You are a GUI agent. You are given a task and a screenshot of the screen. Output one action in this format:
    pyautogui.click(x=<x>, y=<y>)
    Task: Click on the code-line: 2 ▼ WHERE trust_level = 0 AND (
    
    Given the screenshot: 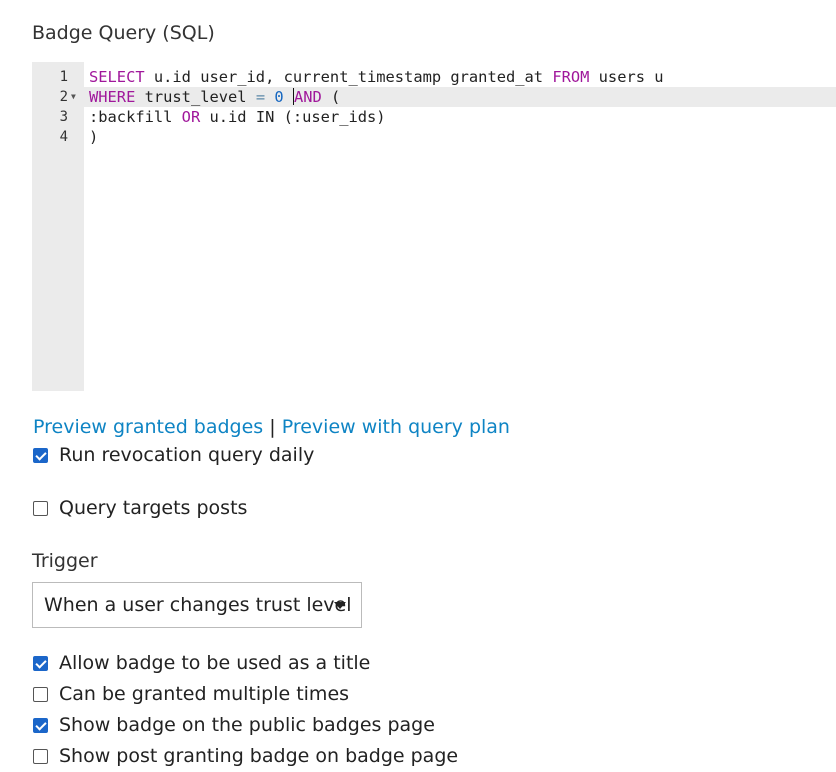 What is the action you would take?
    pyautogui.click(x=434, y=97)
    